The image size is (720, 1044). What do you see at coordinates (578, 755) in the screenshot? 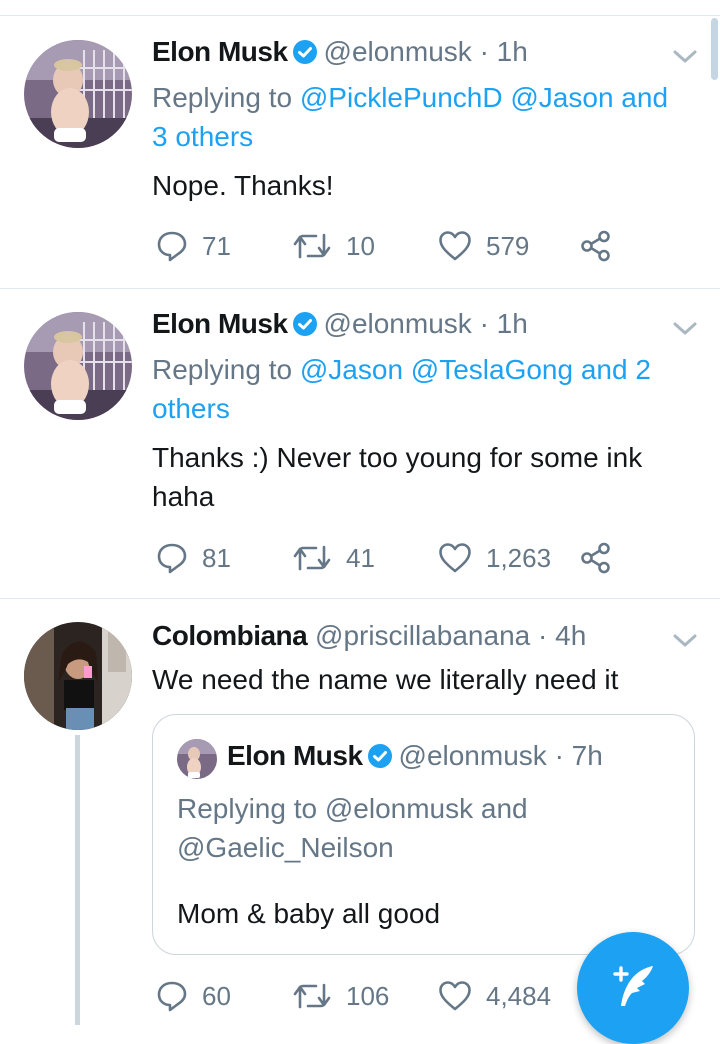
I see `quoted-time: · 7h` at bounding box center [578, 755].